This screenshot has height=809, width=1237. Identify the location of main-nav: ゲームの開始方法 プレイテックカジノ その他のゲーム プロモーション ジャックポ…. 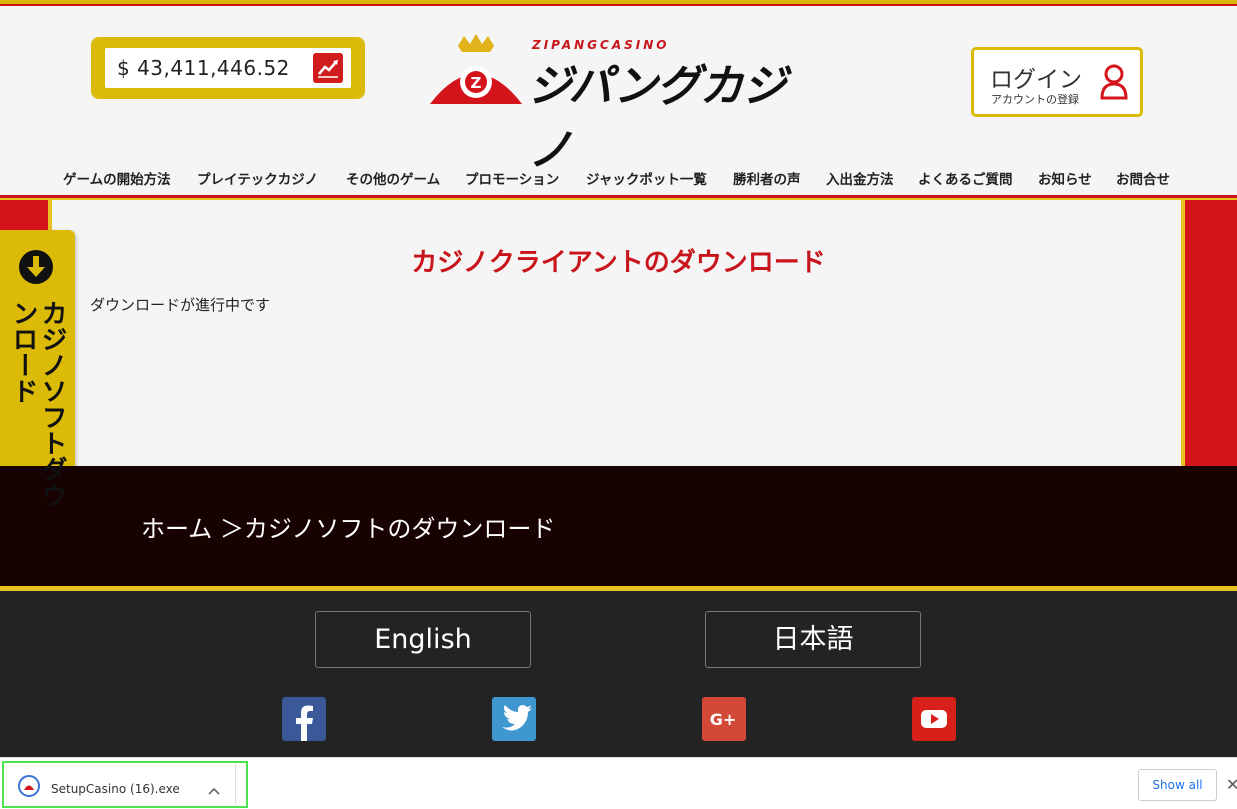
(618, 179).